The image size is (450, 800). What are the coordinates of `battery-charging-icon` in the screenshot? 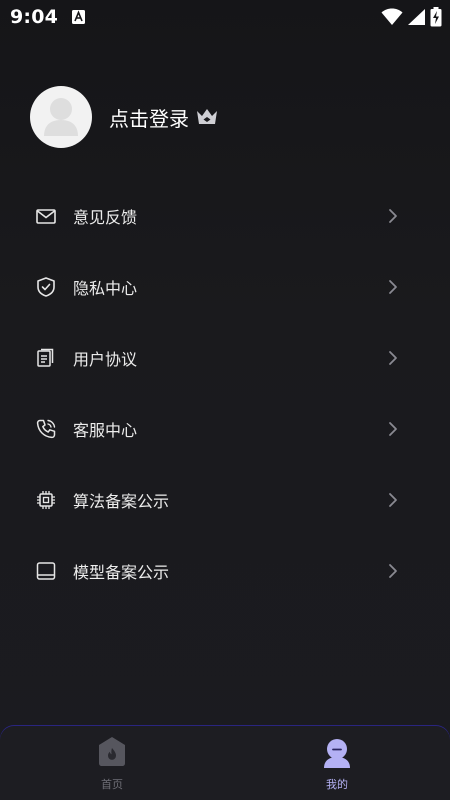 It's located at (436, 17).